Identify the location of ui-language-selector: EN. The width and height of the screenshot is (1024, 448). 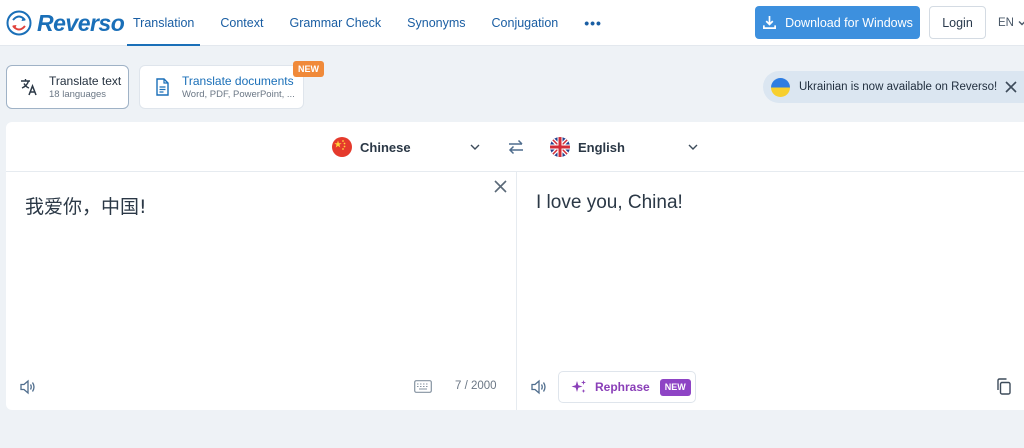
(1011, 22).